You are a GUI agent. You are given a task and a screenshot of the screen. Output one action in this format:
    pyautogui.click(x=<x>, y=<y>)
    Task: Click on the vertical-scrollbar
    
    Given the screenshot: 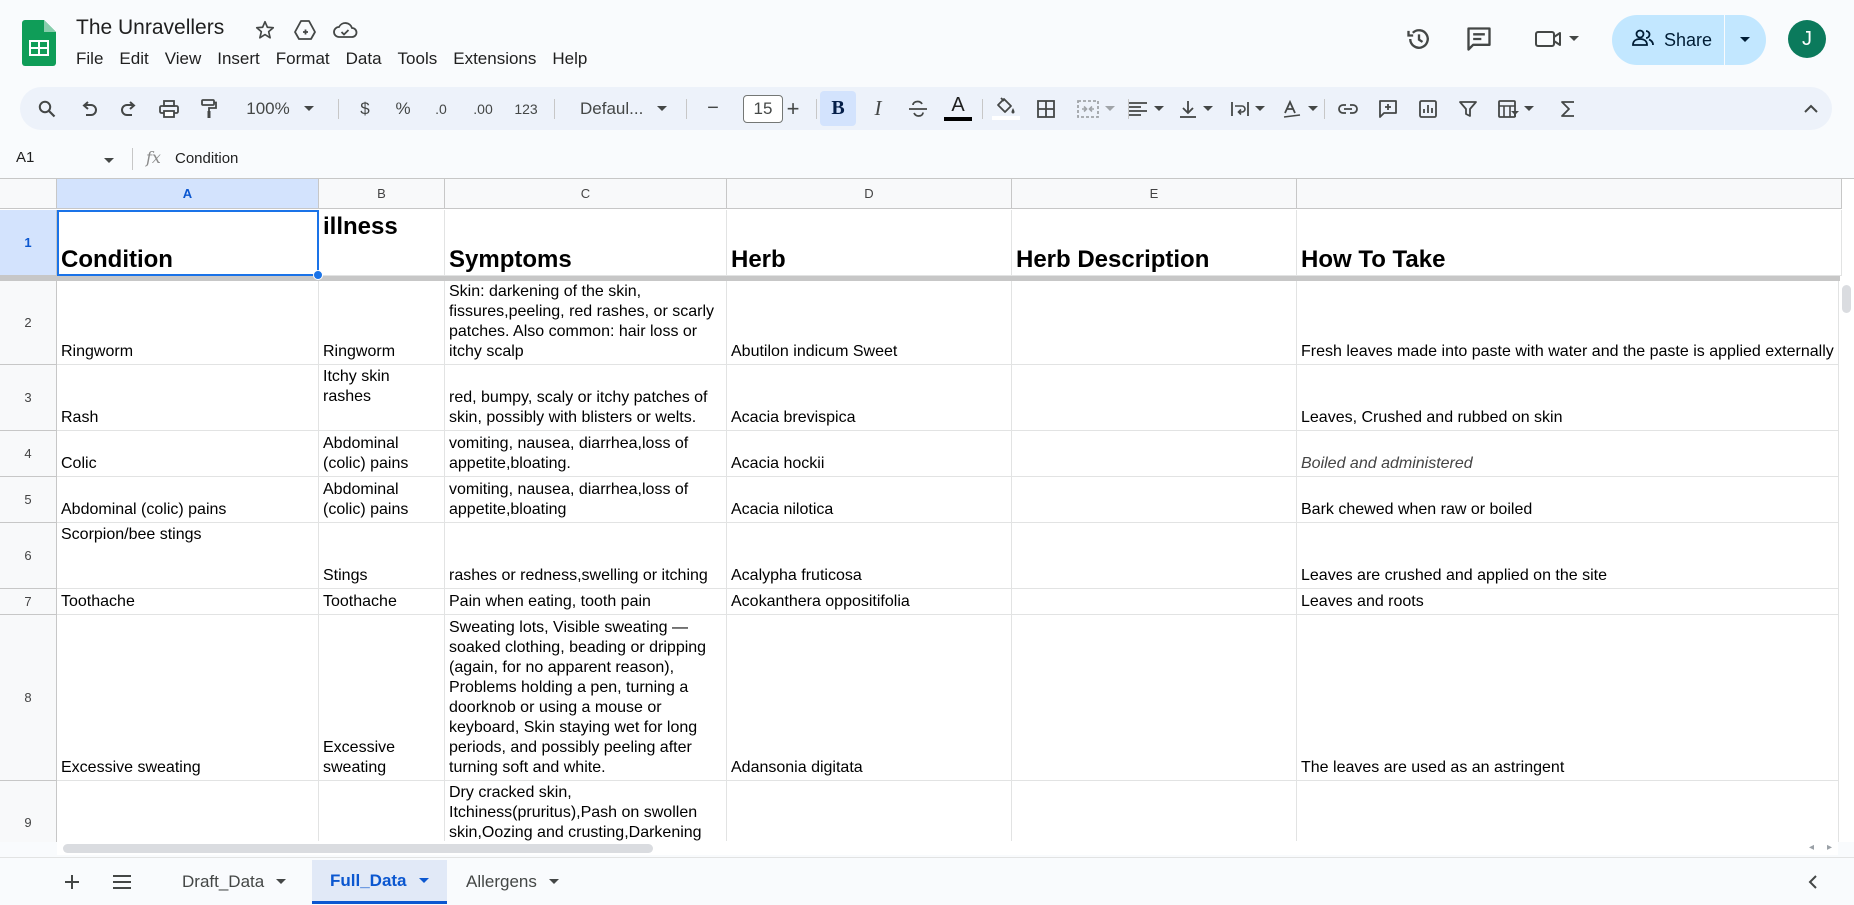 What is the action you would take?
    pyautogui.click(x=1846, y=561)
    